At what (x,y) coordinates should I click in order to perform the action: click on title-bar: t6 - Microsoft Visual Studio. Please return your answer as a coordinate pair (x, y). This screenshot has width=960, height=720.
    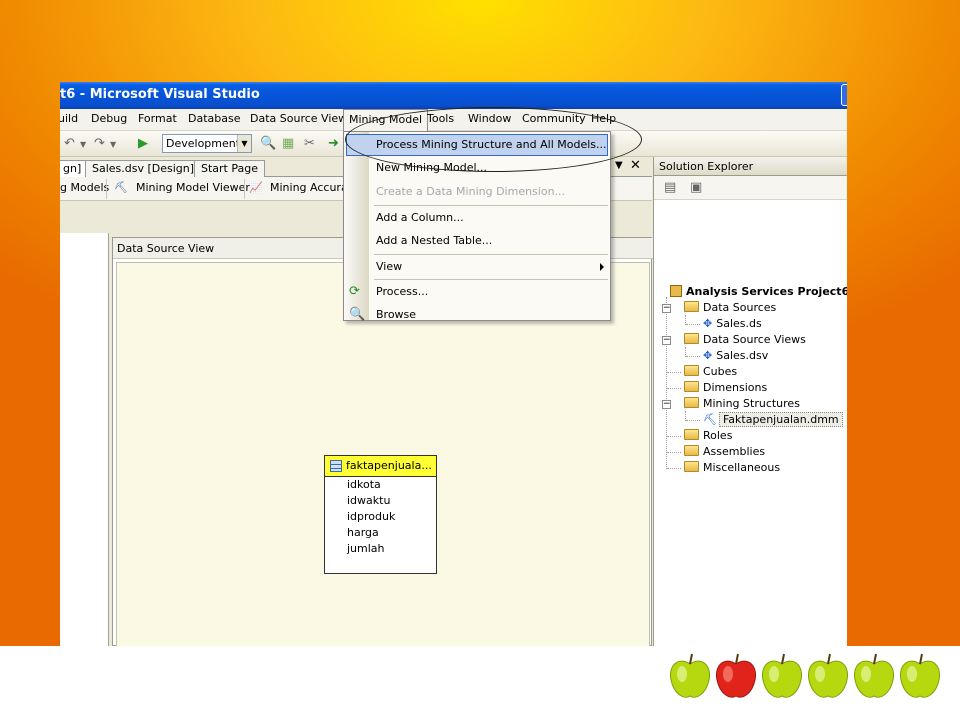
    Looking at the image, I should click on (453, 95).